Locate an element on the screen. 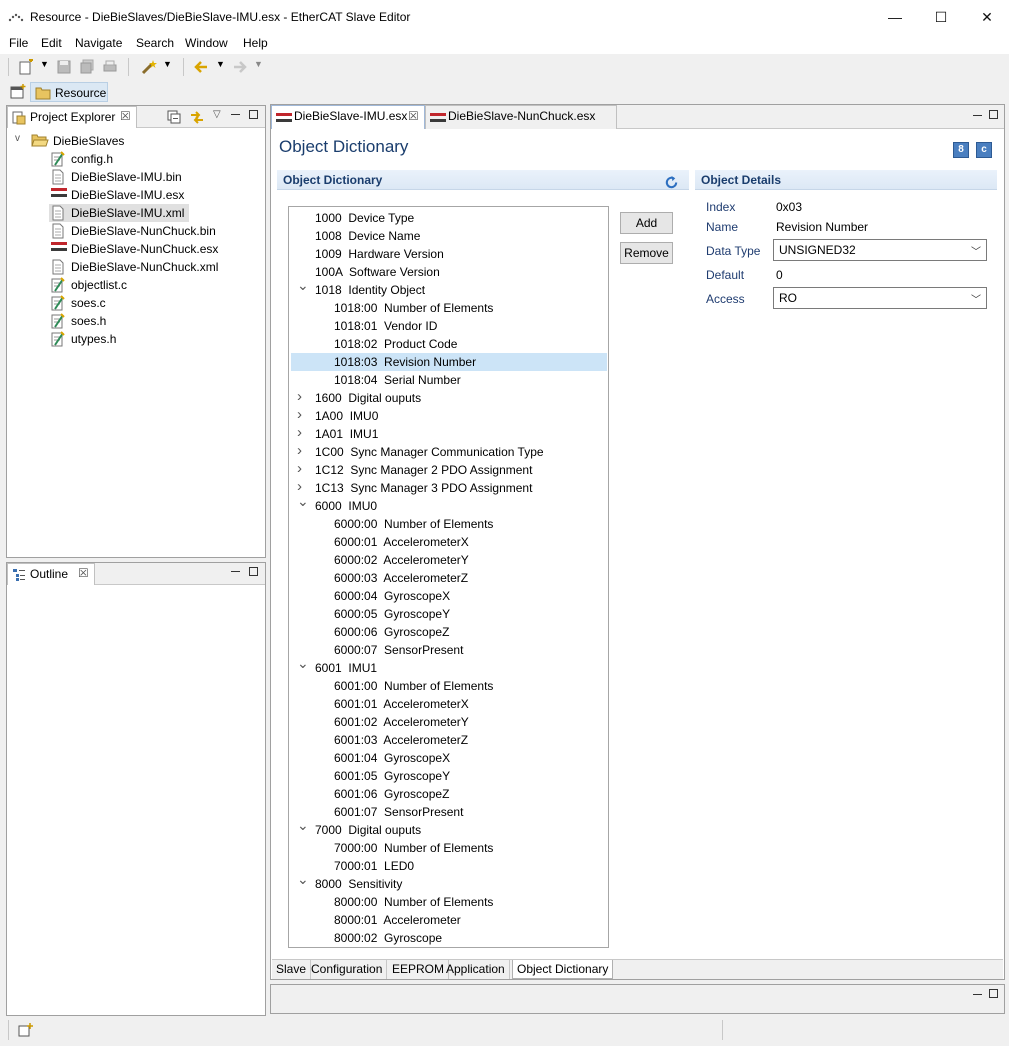  menu-file: File is located at coordinates (18, 43).